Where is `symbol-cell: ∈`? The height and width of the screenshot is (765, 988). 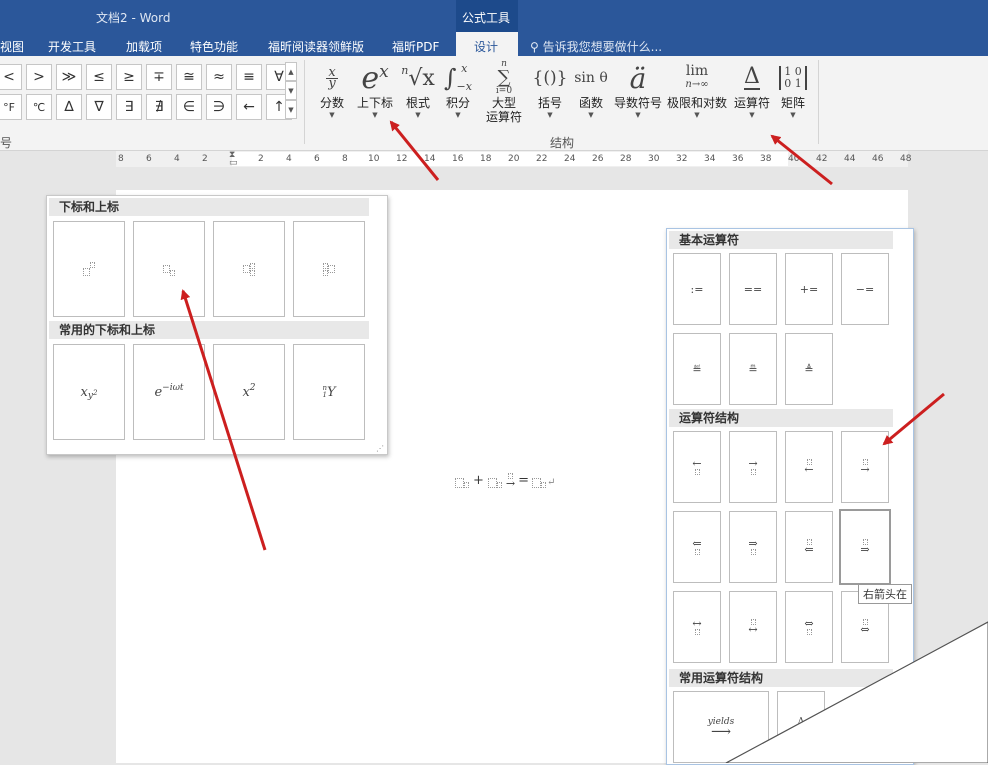 symbol-cell: ∈ is located at coordinates (189, 107).